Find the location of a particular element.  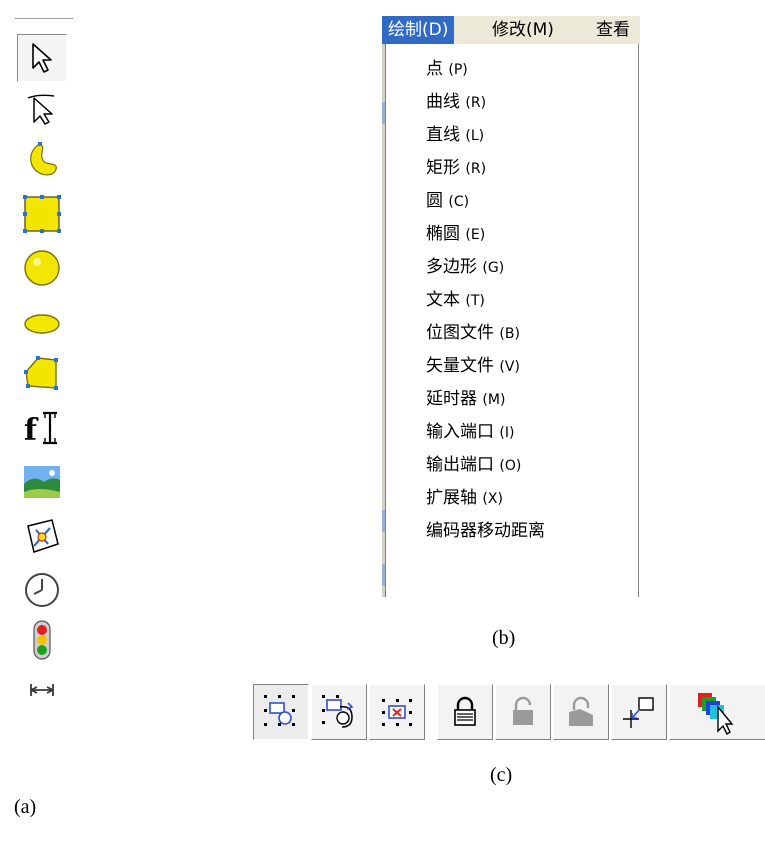

select-delete-icon is located at coordinates (397, 712).